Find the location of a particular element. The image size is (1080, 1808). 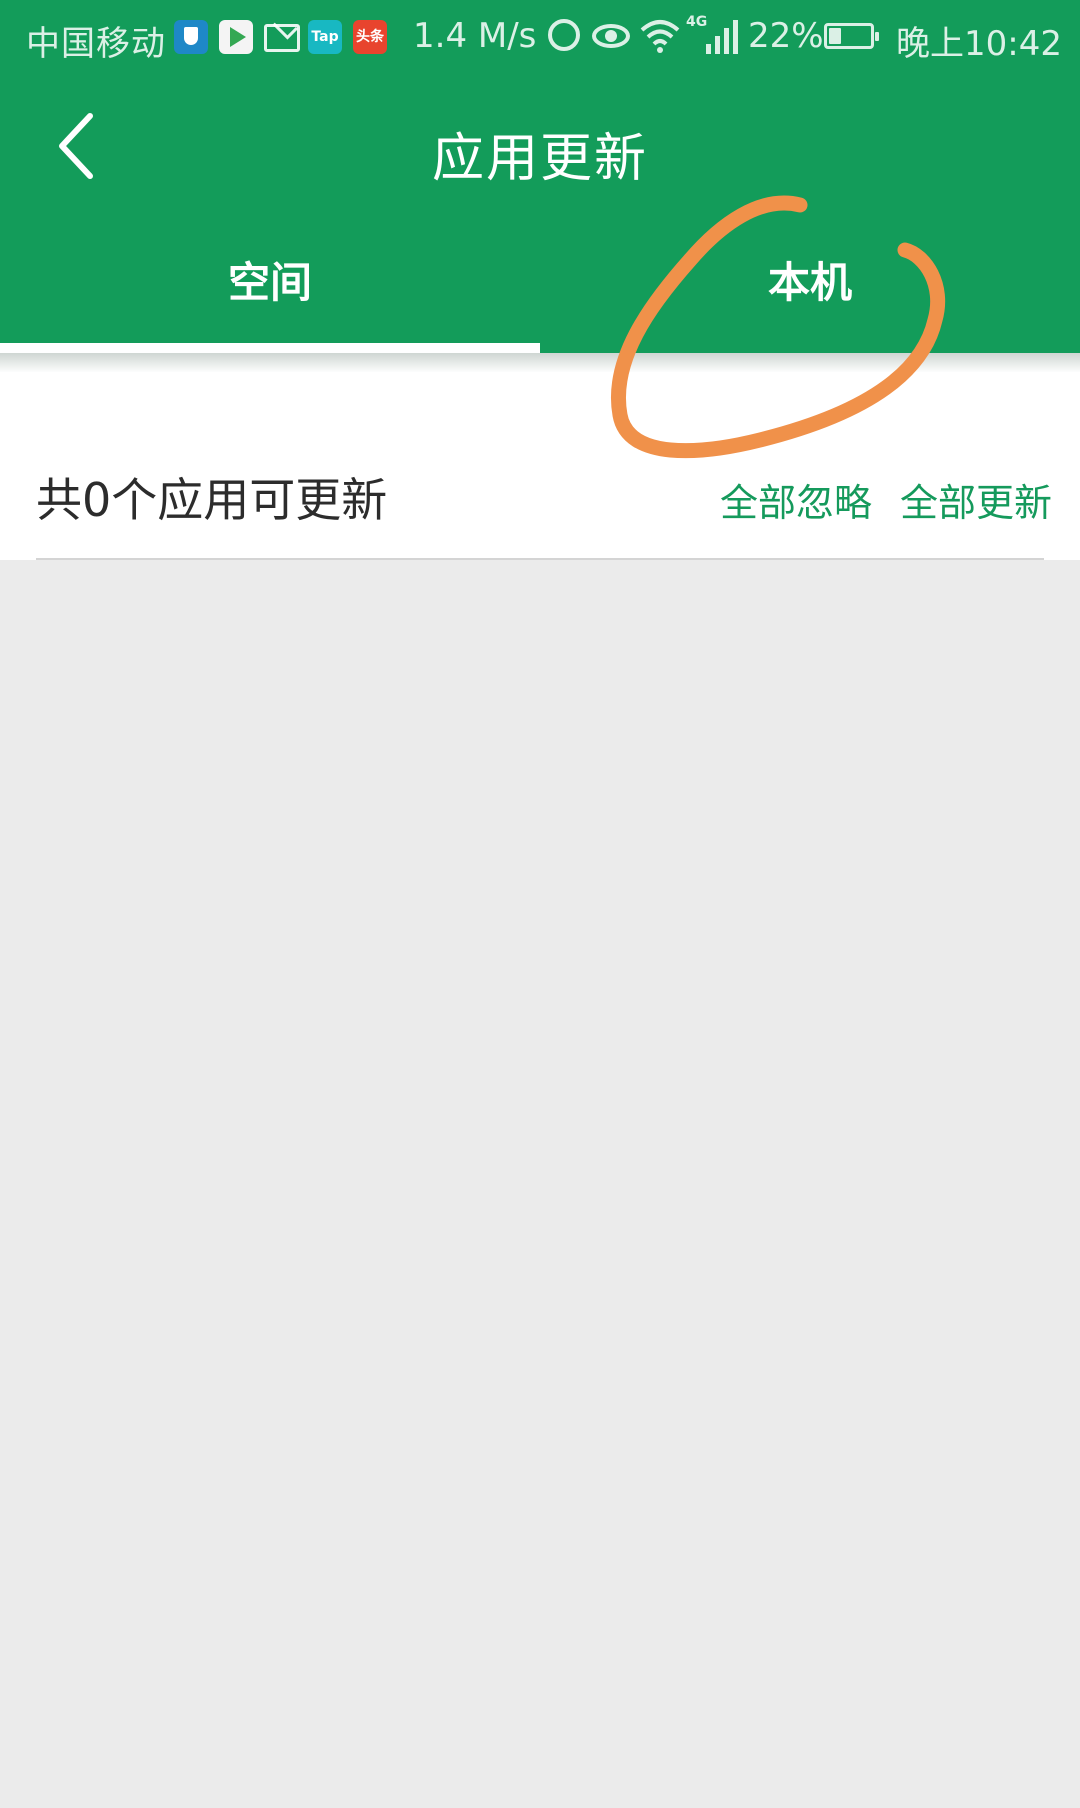

tab-space: 空间 is located at coordinates (270, 290).